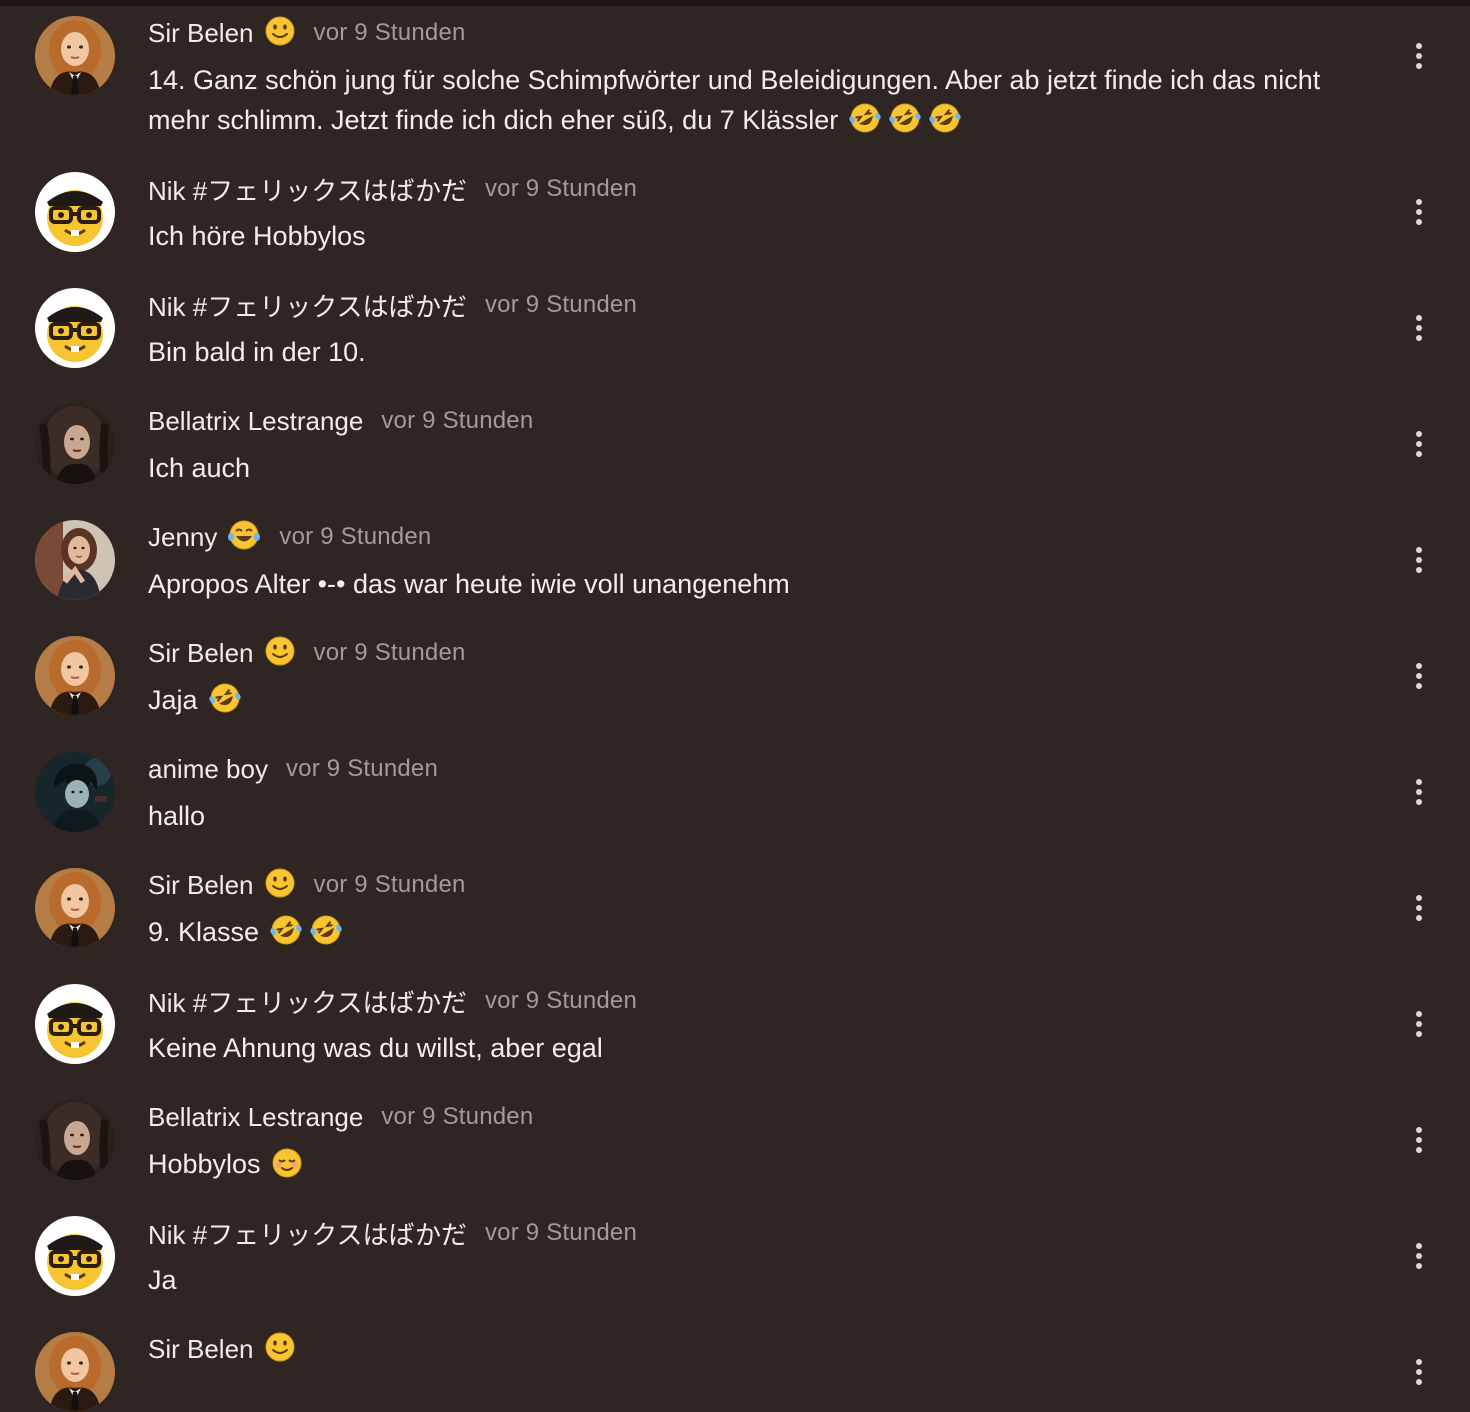  I want to click on comment-body: Keine Ahnung was du willst, aber egal, so click(375, 1048).